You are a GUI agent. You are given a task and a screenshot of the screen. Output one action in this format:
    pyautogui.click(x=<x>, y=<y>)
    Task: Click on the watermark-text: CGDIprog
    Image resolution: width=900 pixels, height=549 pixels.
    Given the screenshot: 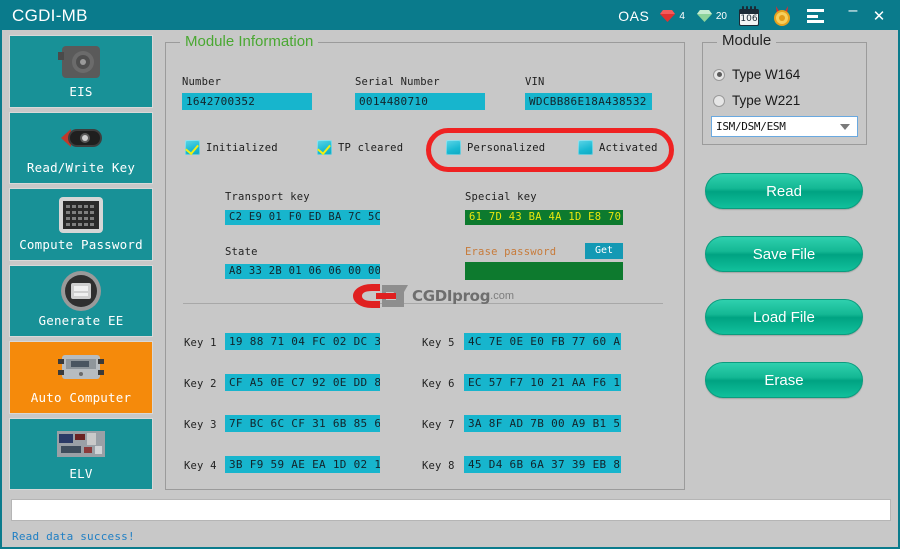 What is the action you would take?
    pyautogui.click(x=451, y=296)
    